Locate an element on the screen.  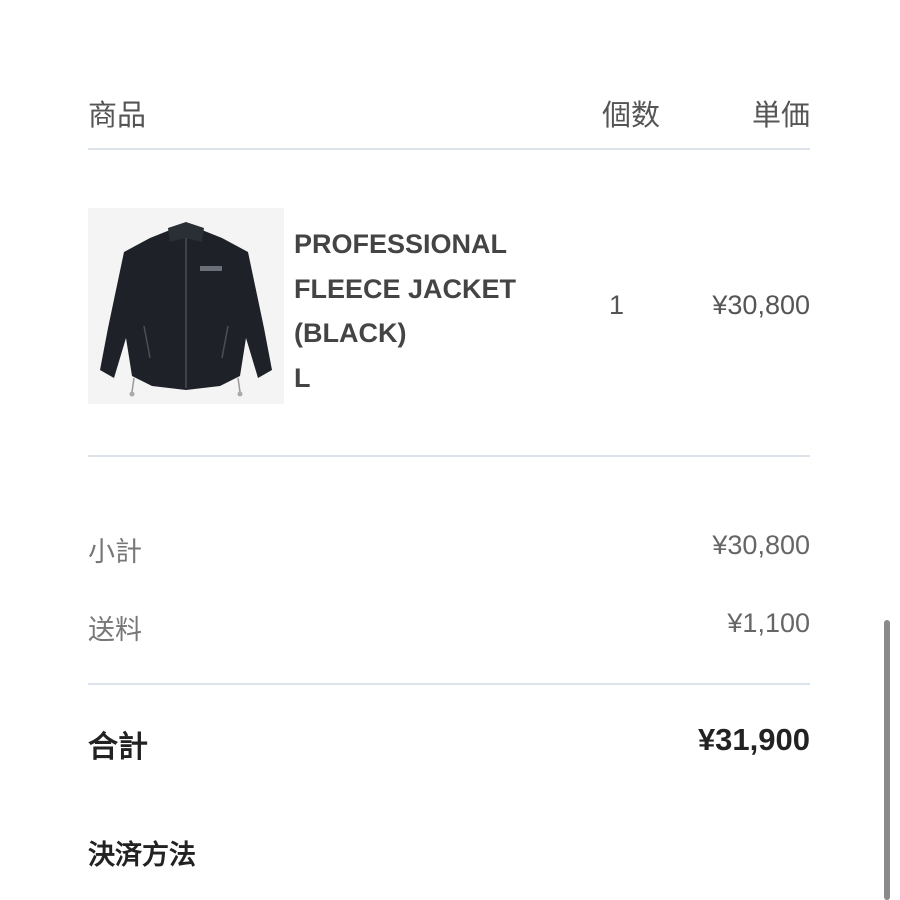
item-divider is located at coordinates (449, 456).